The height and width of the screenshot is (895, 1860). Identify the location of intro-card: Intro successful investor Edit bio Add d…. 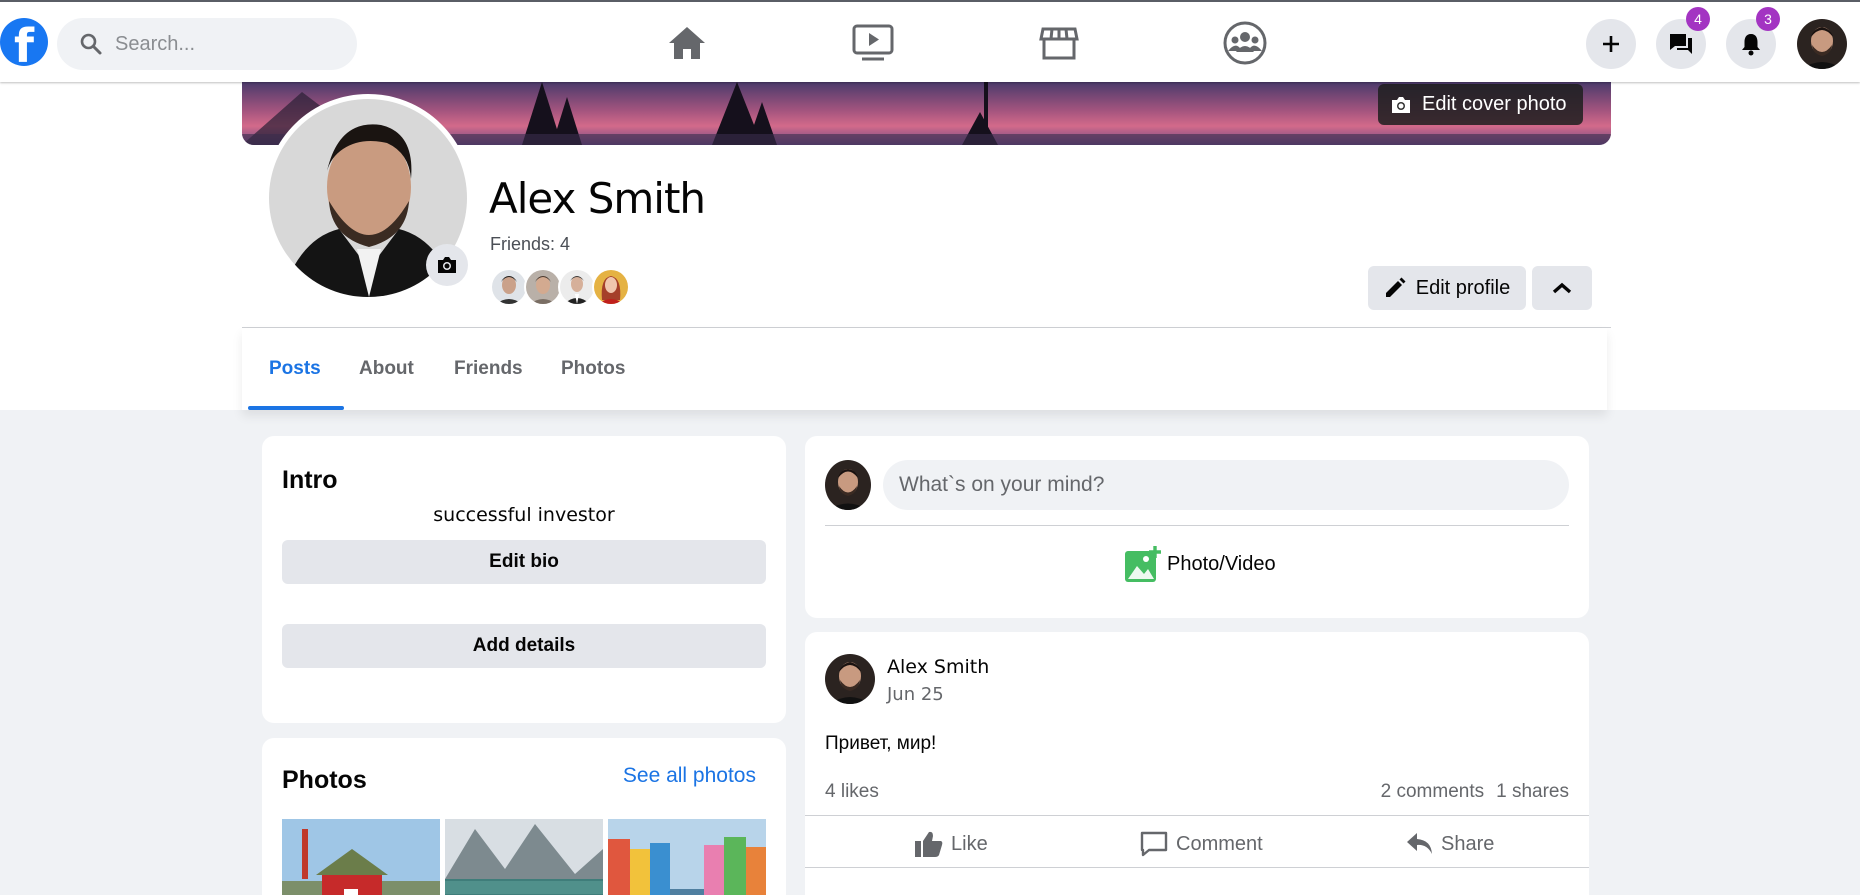
(524, 579).